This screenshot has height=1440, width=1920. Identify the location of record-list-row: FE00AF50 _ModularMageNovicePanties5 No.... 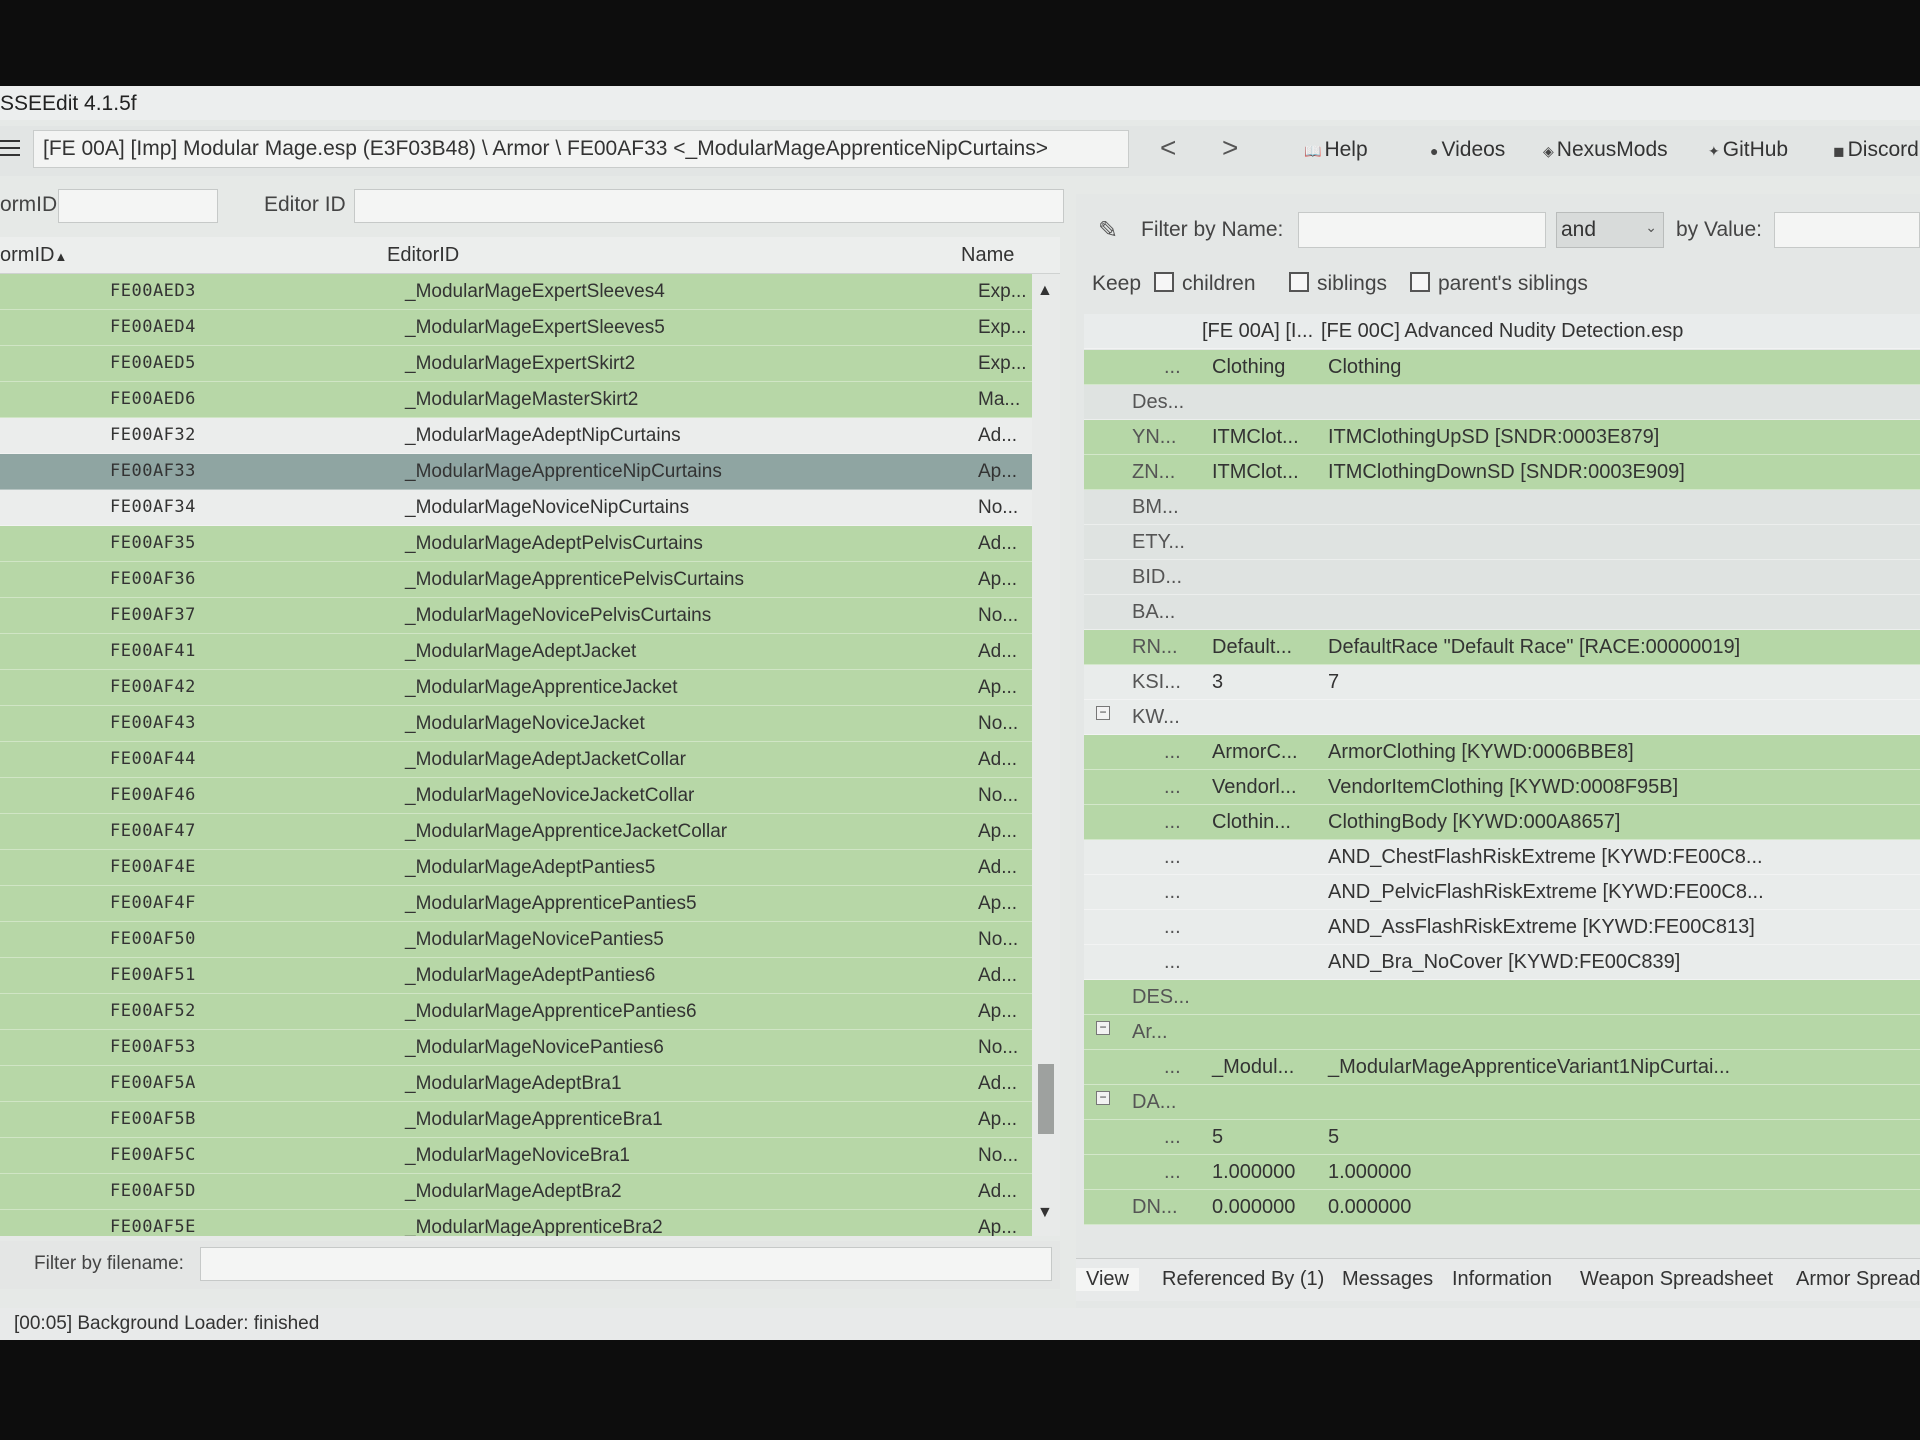
(516, 940).